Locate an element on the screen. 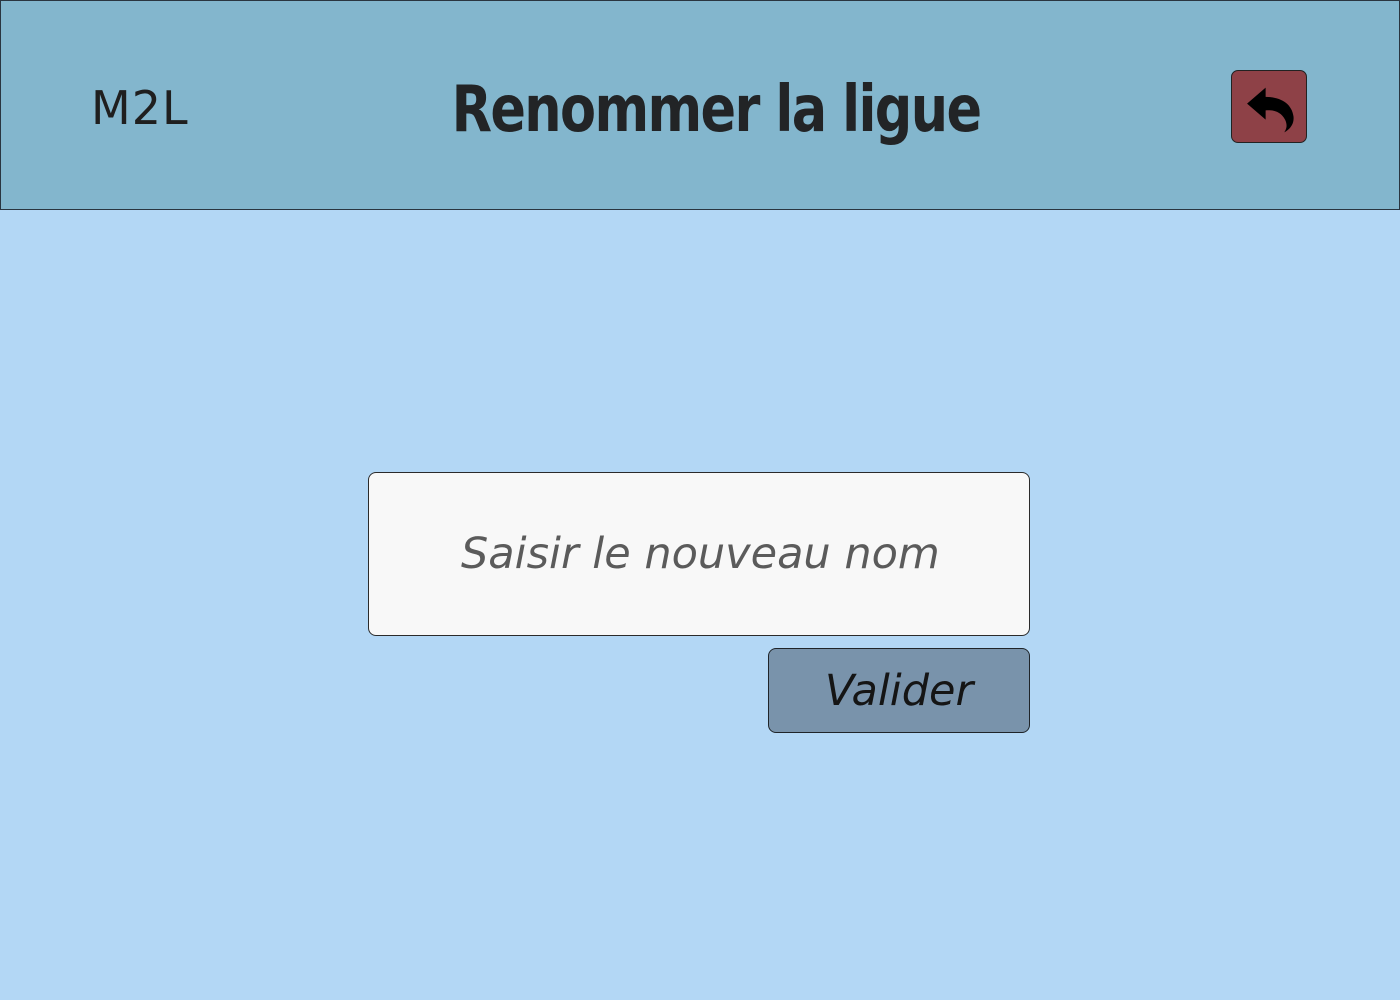 The width and height of the screenshot is (1400, 1000). league-name-input is located at coordinates (699, 554).